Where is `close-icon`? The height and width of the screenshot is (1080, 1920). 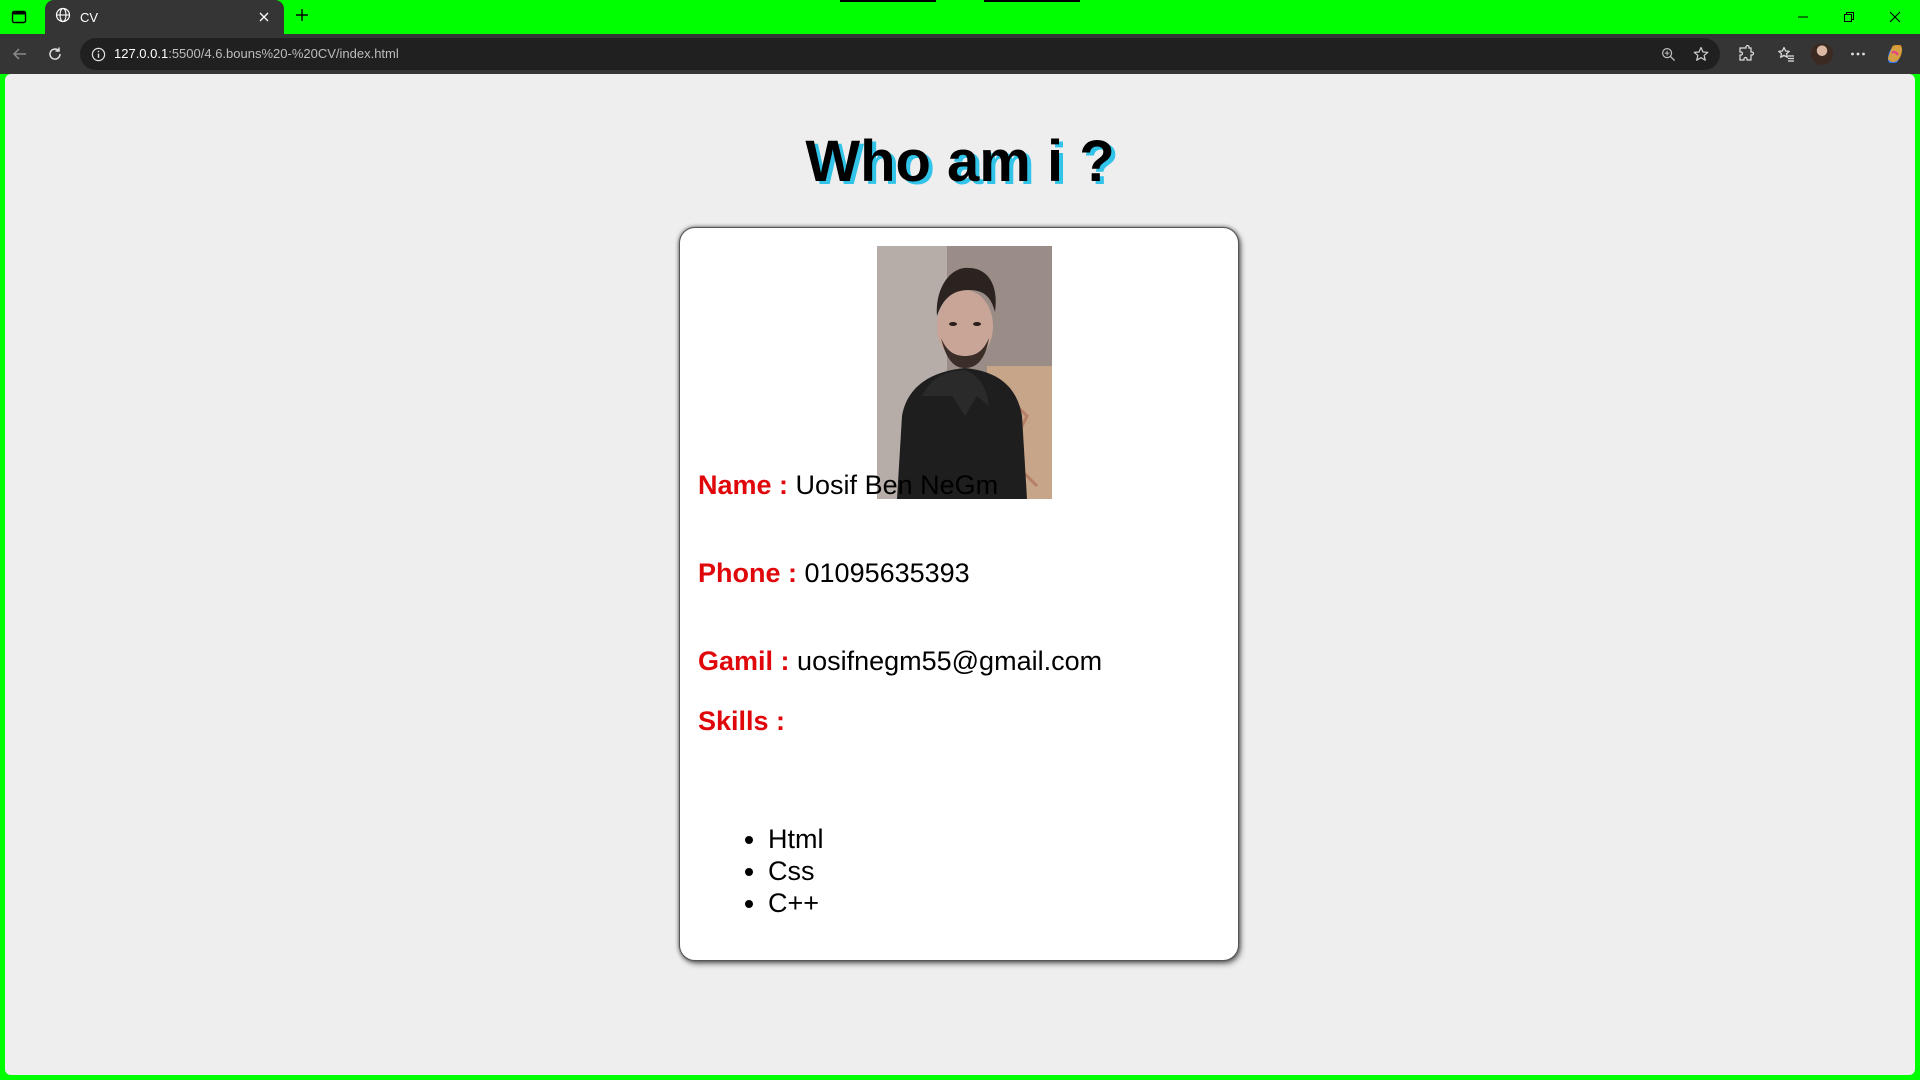
close-icon is located at coordinates (264, 17).